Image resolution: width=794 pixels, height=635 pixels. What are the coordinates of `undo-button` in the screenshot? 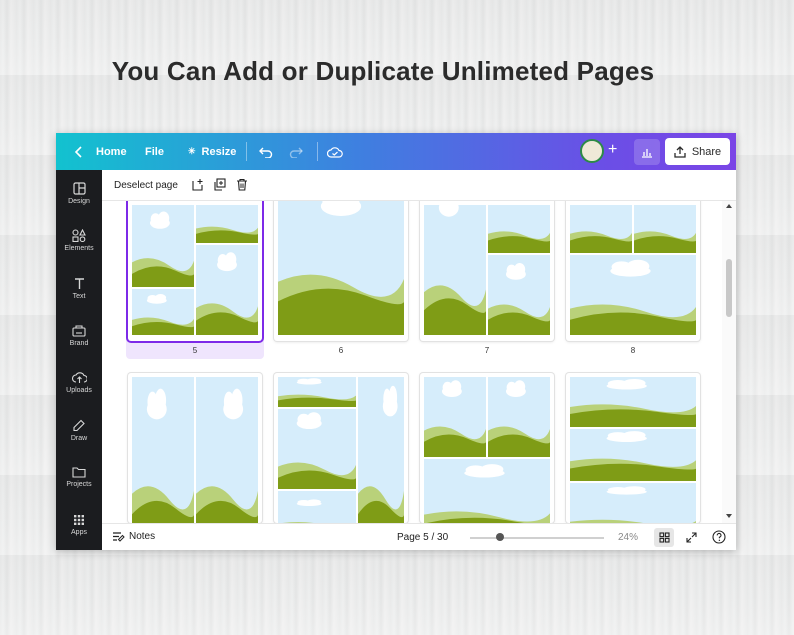 It's located at (266, 151).